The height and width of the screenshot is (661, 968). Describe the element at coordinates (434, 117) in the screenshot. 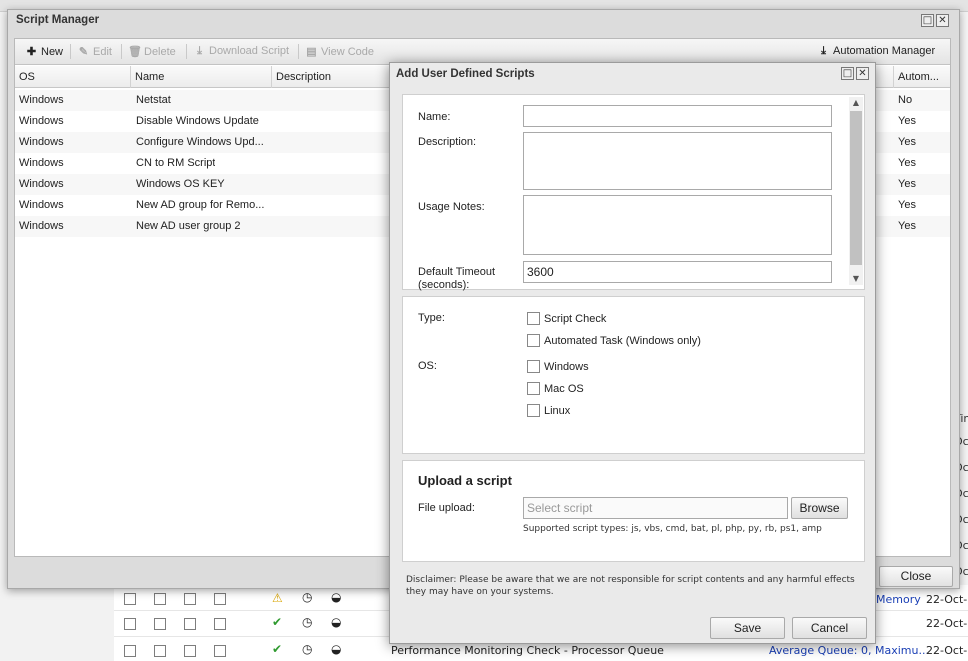

I see `name-label: Name:` at that location.